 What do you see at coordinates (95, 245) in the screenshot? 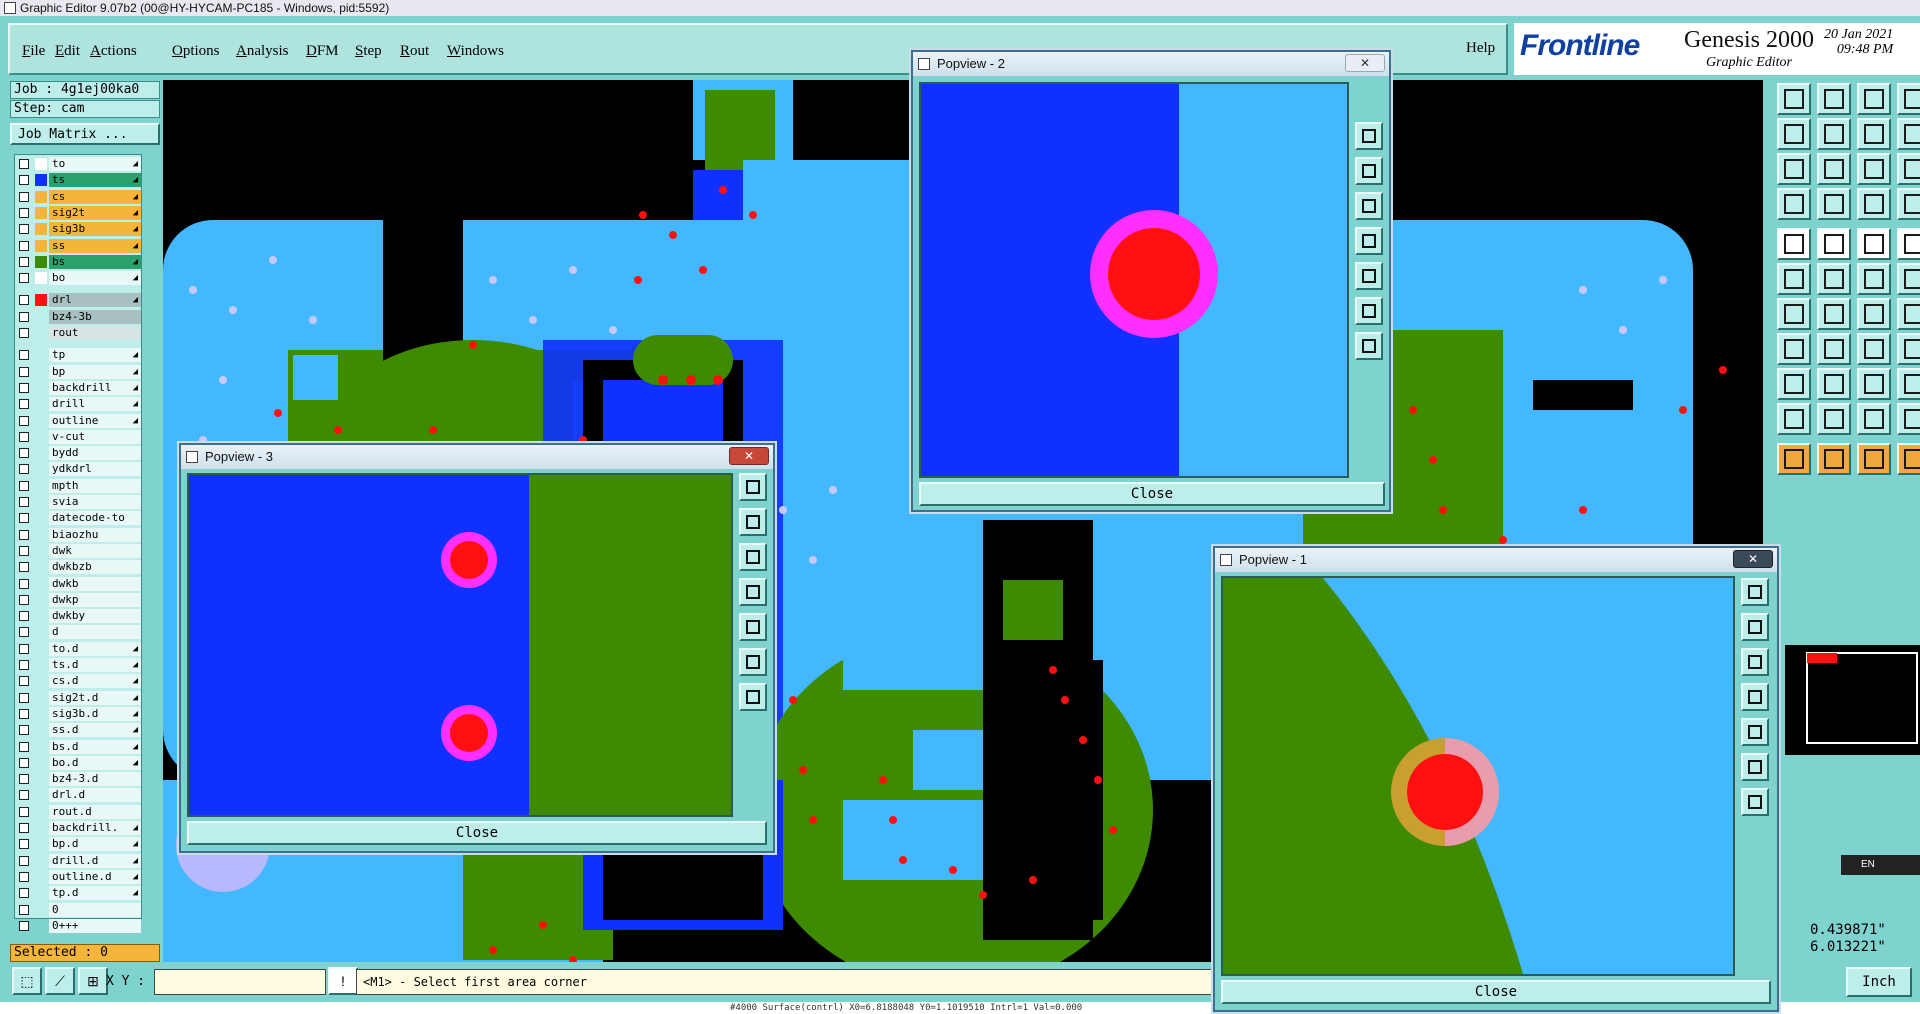
I see `layer-name: ss ◢` at bounding box center [95, 245].